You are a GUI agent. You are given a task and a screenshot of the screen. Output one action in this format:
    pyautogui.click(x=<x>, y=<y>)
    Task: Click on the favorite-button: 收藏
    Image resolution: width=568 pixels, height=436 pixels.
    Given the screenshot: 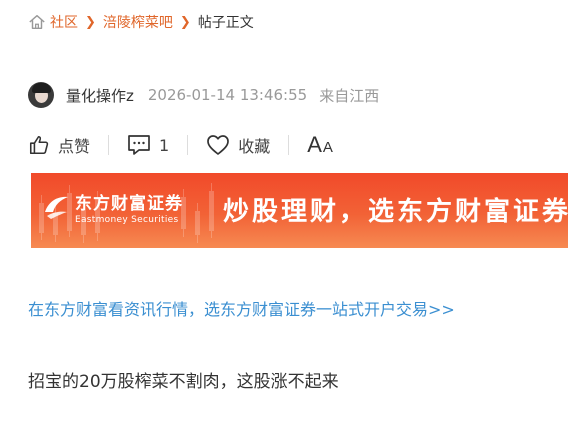 What is the action you would take?
    pyautogui.click(x=238, y=145)
    